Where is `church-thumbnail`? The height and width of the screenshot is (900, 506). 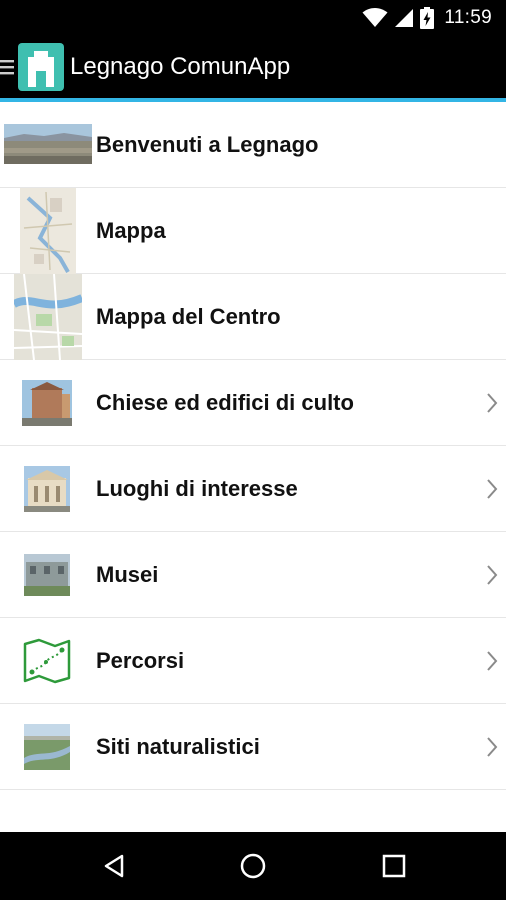 church-thumbnail is located at coordinates (47, 403).